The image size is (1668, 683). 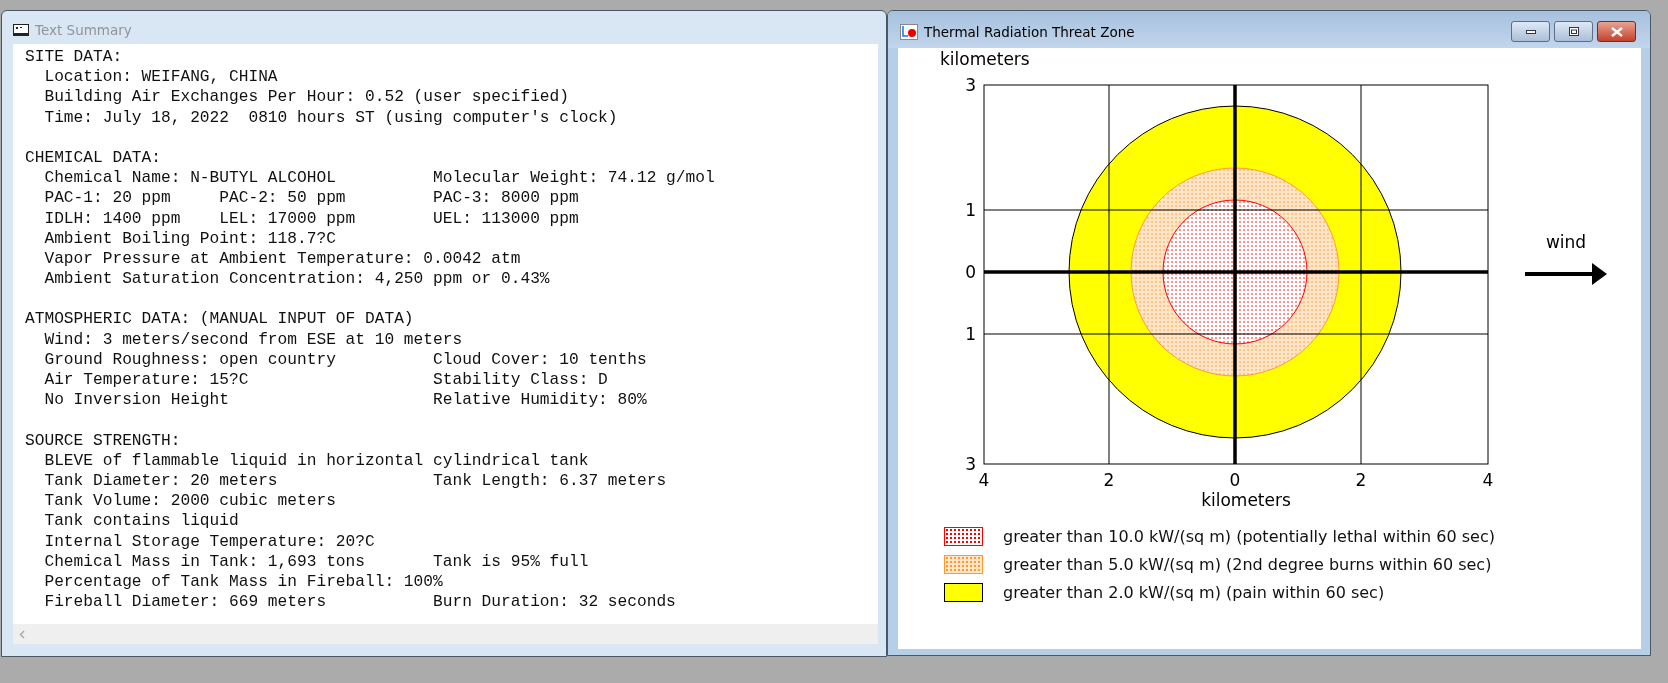 What do you see at coordinates (1194, 592) in the screenshot?
I see `legend-label: greater than 2.0 kW/(sq m) (pain within 60 sec)` at bounding box center [1194, 592].